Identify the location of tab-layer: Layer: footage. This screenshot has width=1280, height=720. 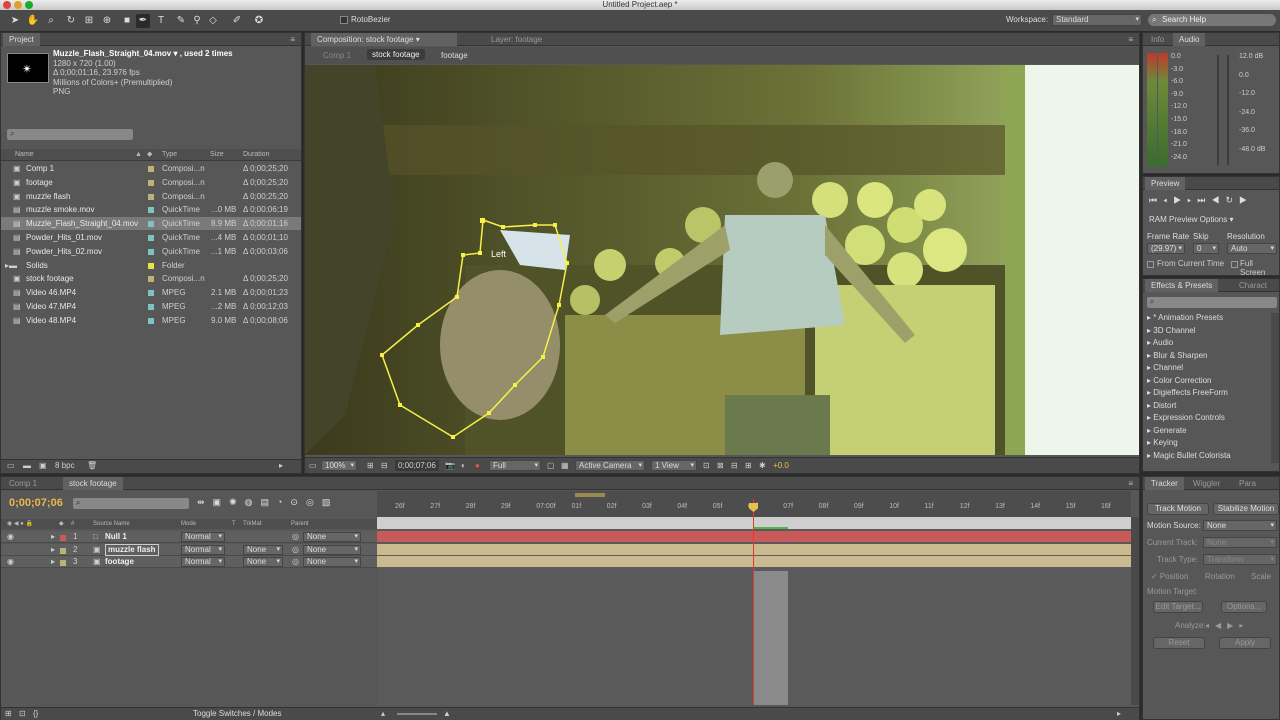
(516, 39).